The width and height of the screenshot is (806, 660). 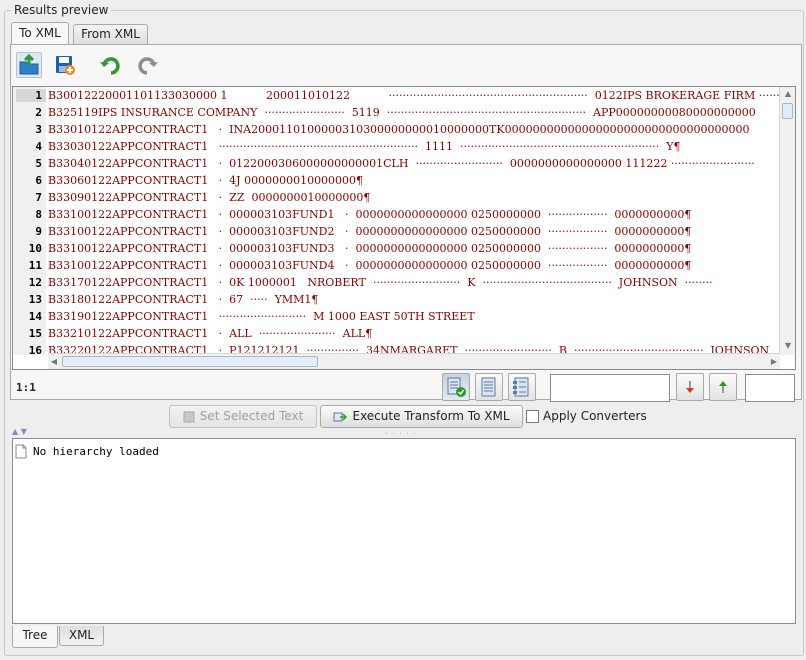 I want to click on save-button, so click(x=65, y=65).